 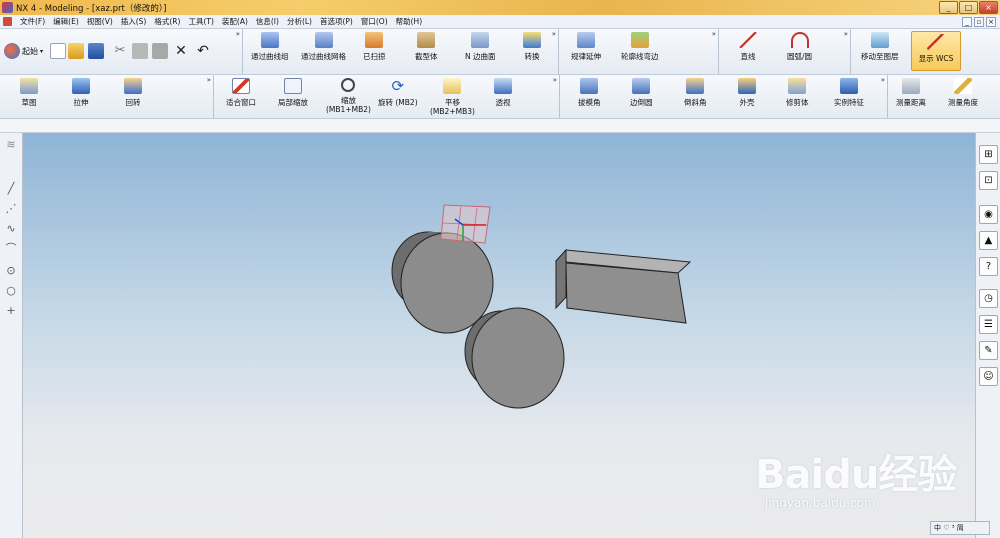 What do you see at coordinates (987, 335) in the screenshot?
I see `resource-bar: ⊞ ⊡ ◉ ▲ ? ◷ ☰ ✎ ☺` at bounding box center [987, 335].